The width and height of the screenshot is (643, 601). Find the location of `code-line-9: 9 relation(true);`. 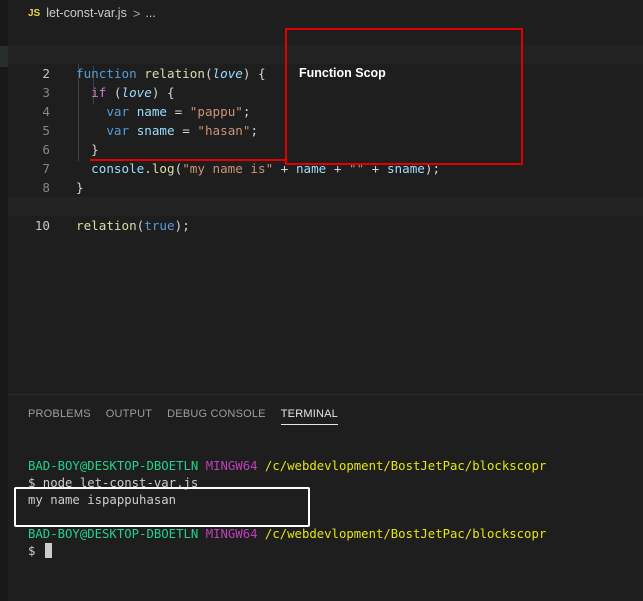

code-line-9: 9 relation(true); is located at coordinates (325, 205).